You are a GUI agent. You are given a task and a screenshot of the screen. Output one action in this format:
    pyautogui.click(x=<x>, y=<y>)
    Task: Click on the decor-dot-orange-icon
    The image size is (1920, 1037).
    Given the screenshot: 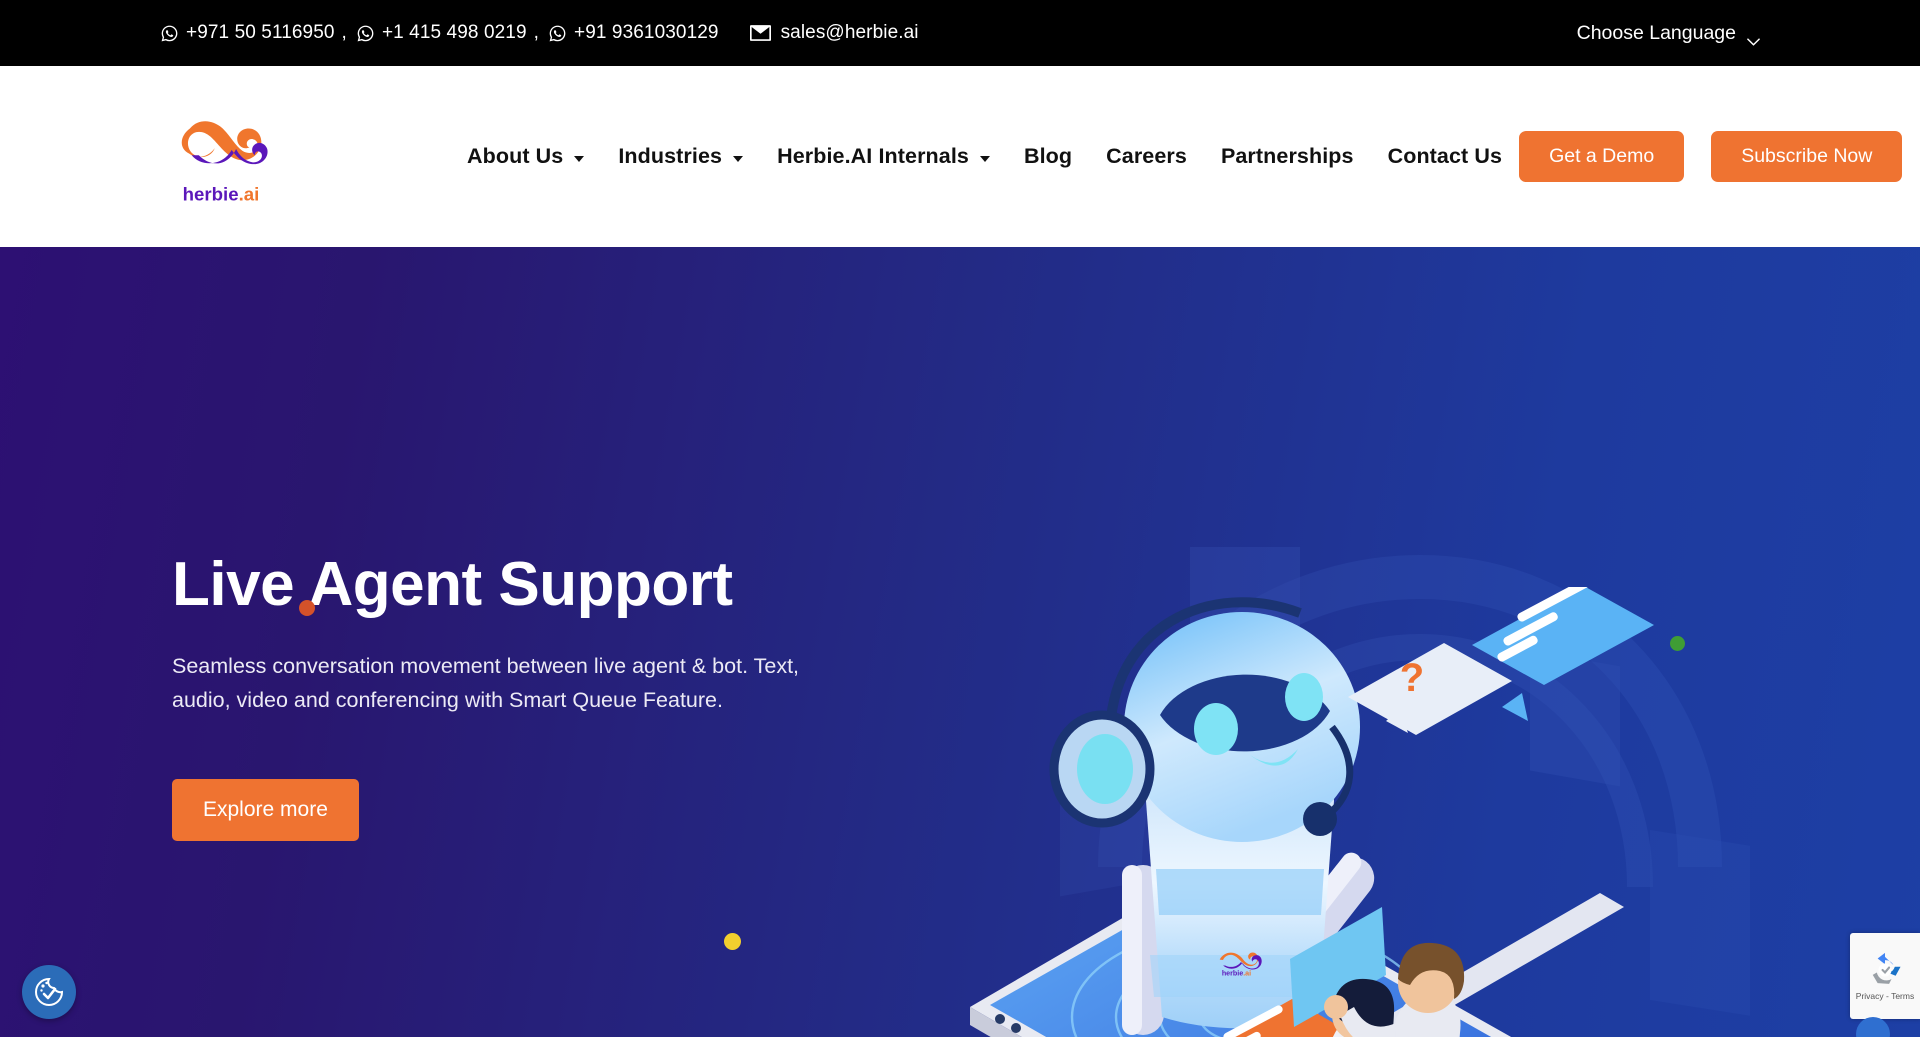 What is the action you would take?
    pyautogui.click(x=307, y=608)
    